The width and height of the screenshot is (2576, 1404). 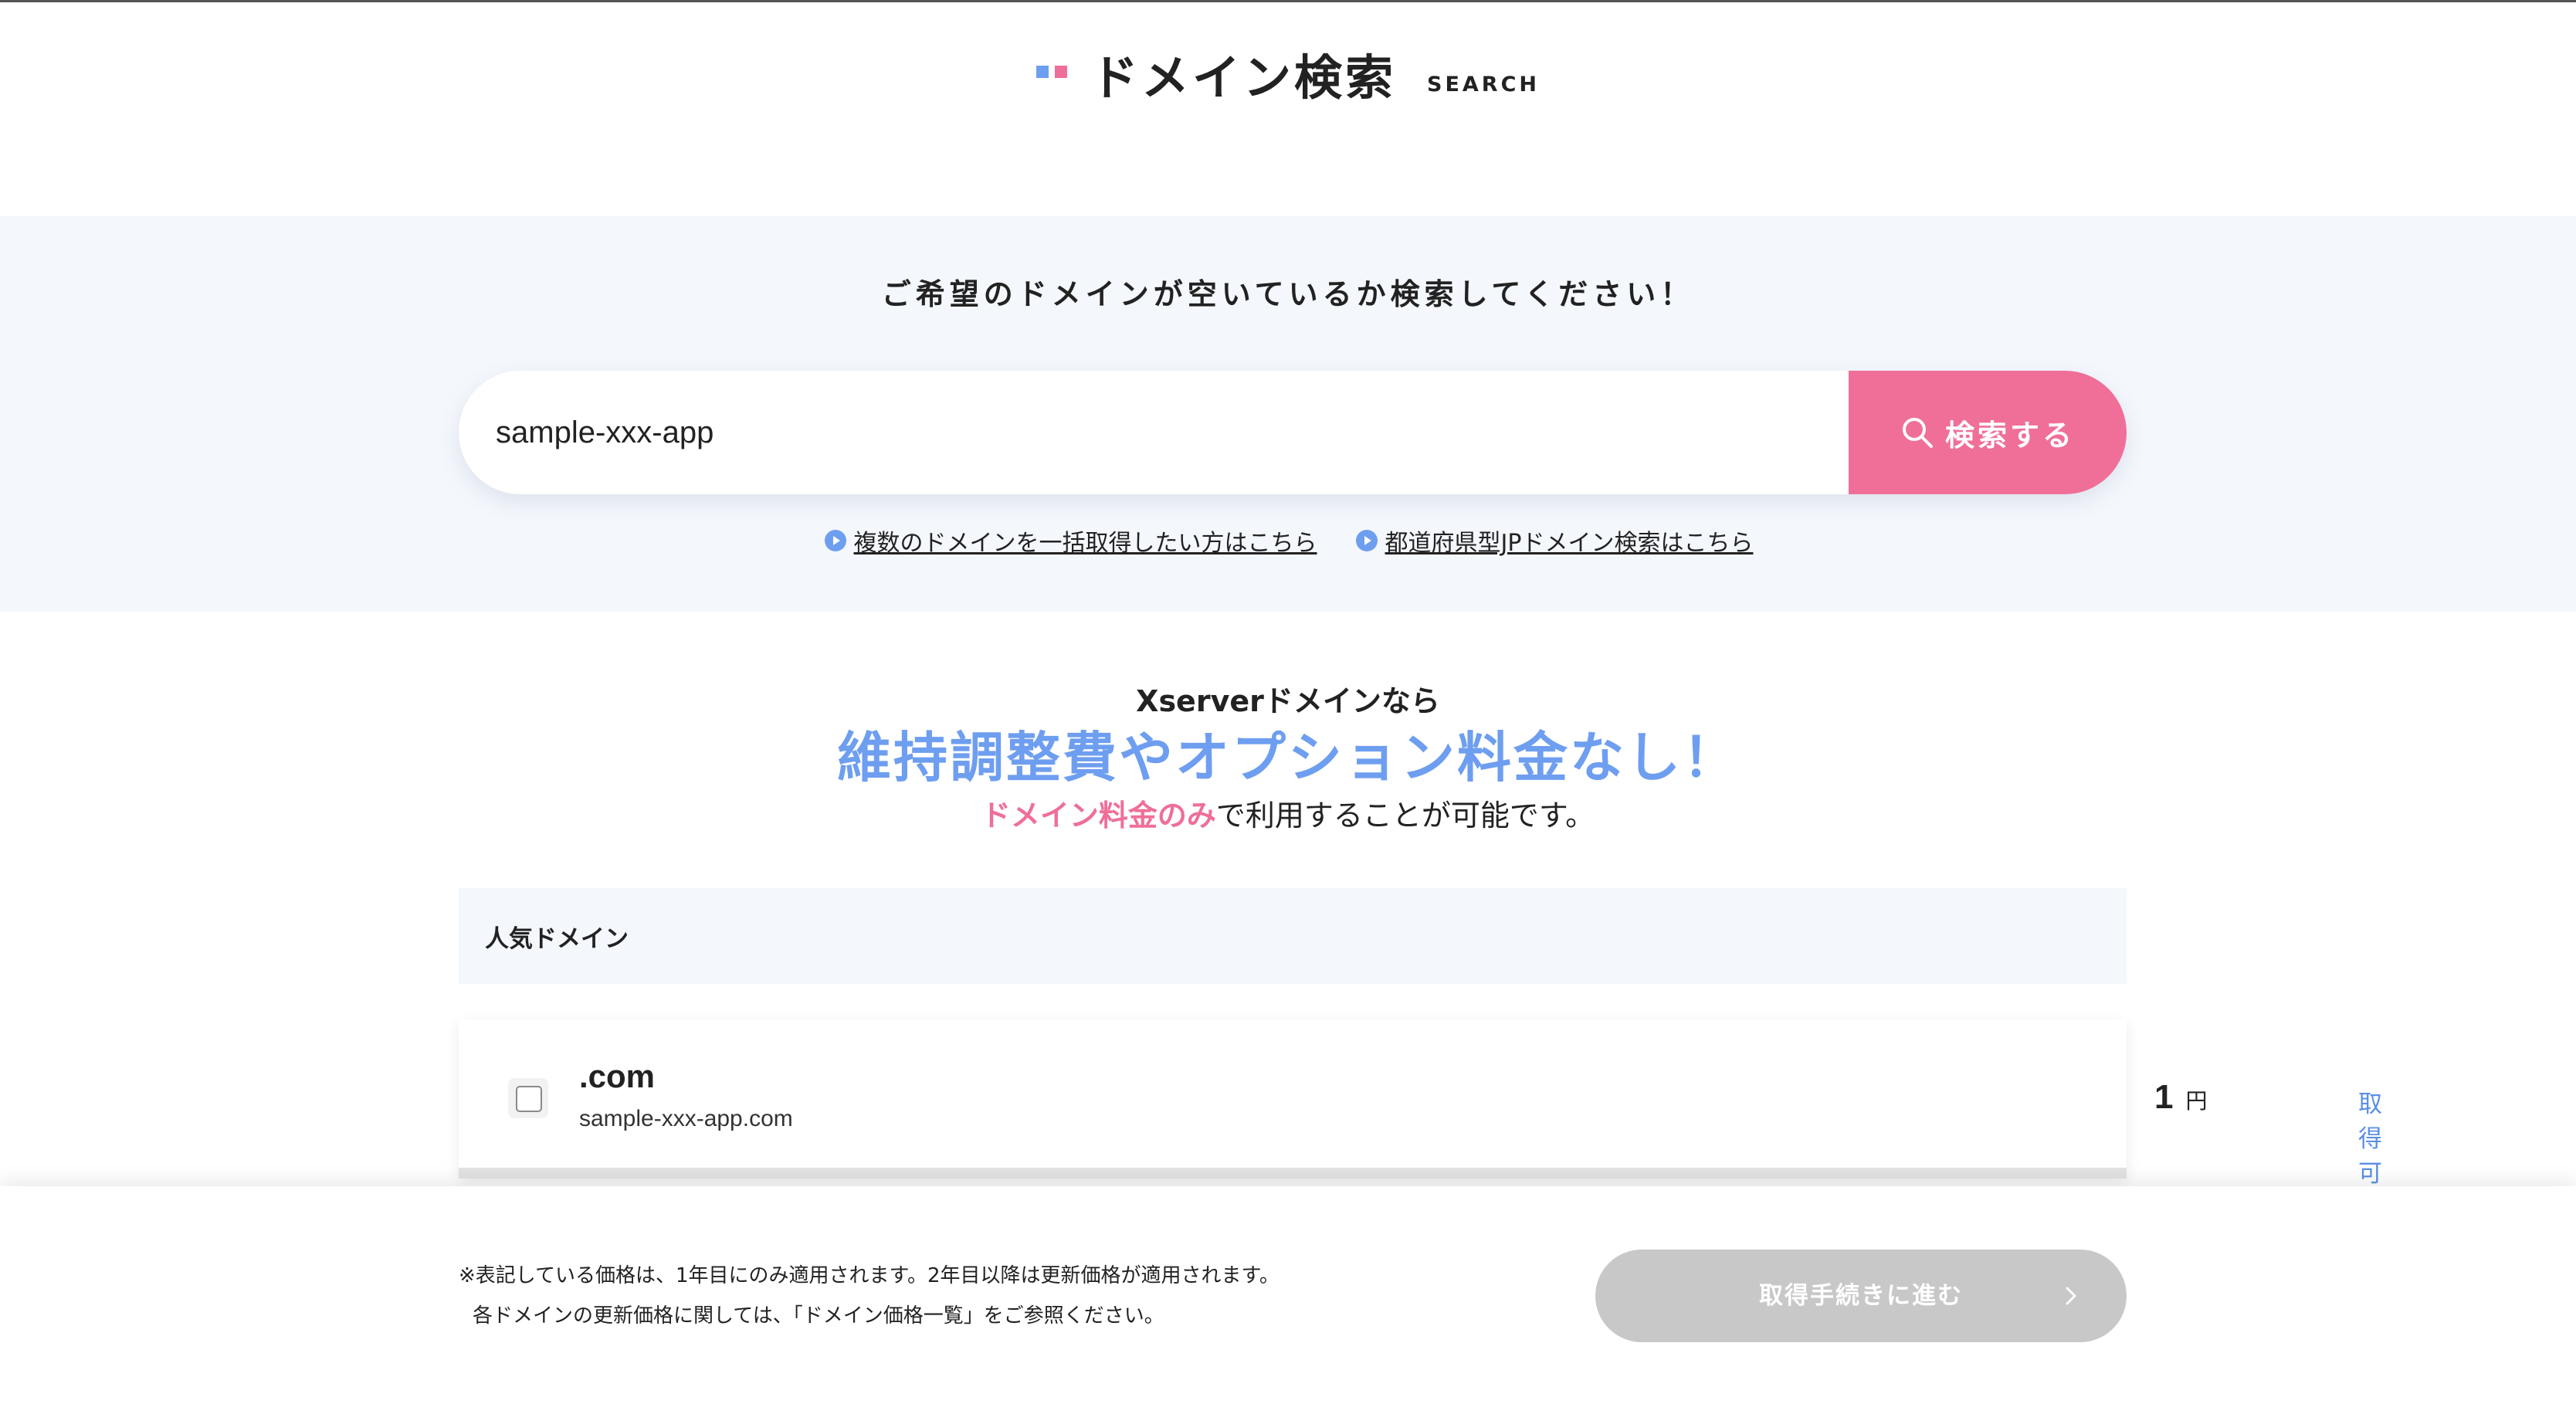 I want to click on page-title-en: SEARCH, so click(x=1483, y=84).